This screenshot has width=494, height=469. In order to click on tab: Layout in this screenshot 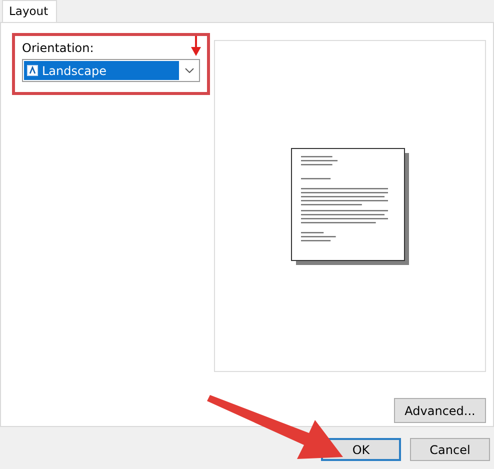, I will do `click(30, 11)`.